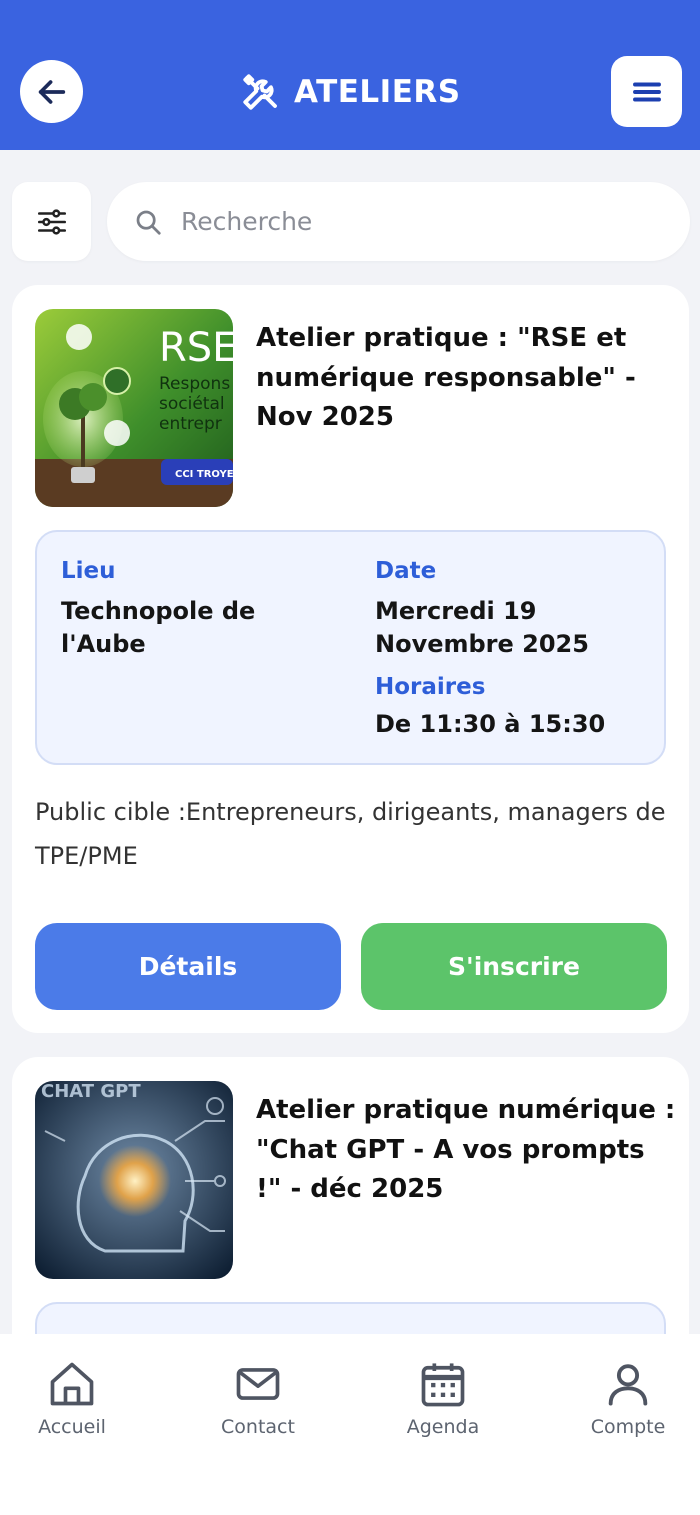 This screenshot has width=700, height=1515. I want to click on nav-label: Agenda, so click(443, 1427).